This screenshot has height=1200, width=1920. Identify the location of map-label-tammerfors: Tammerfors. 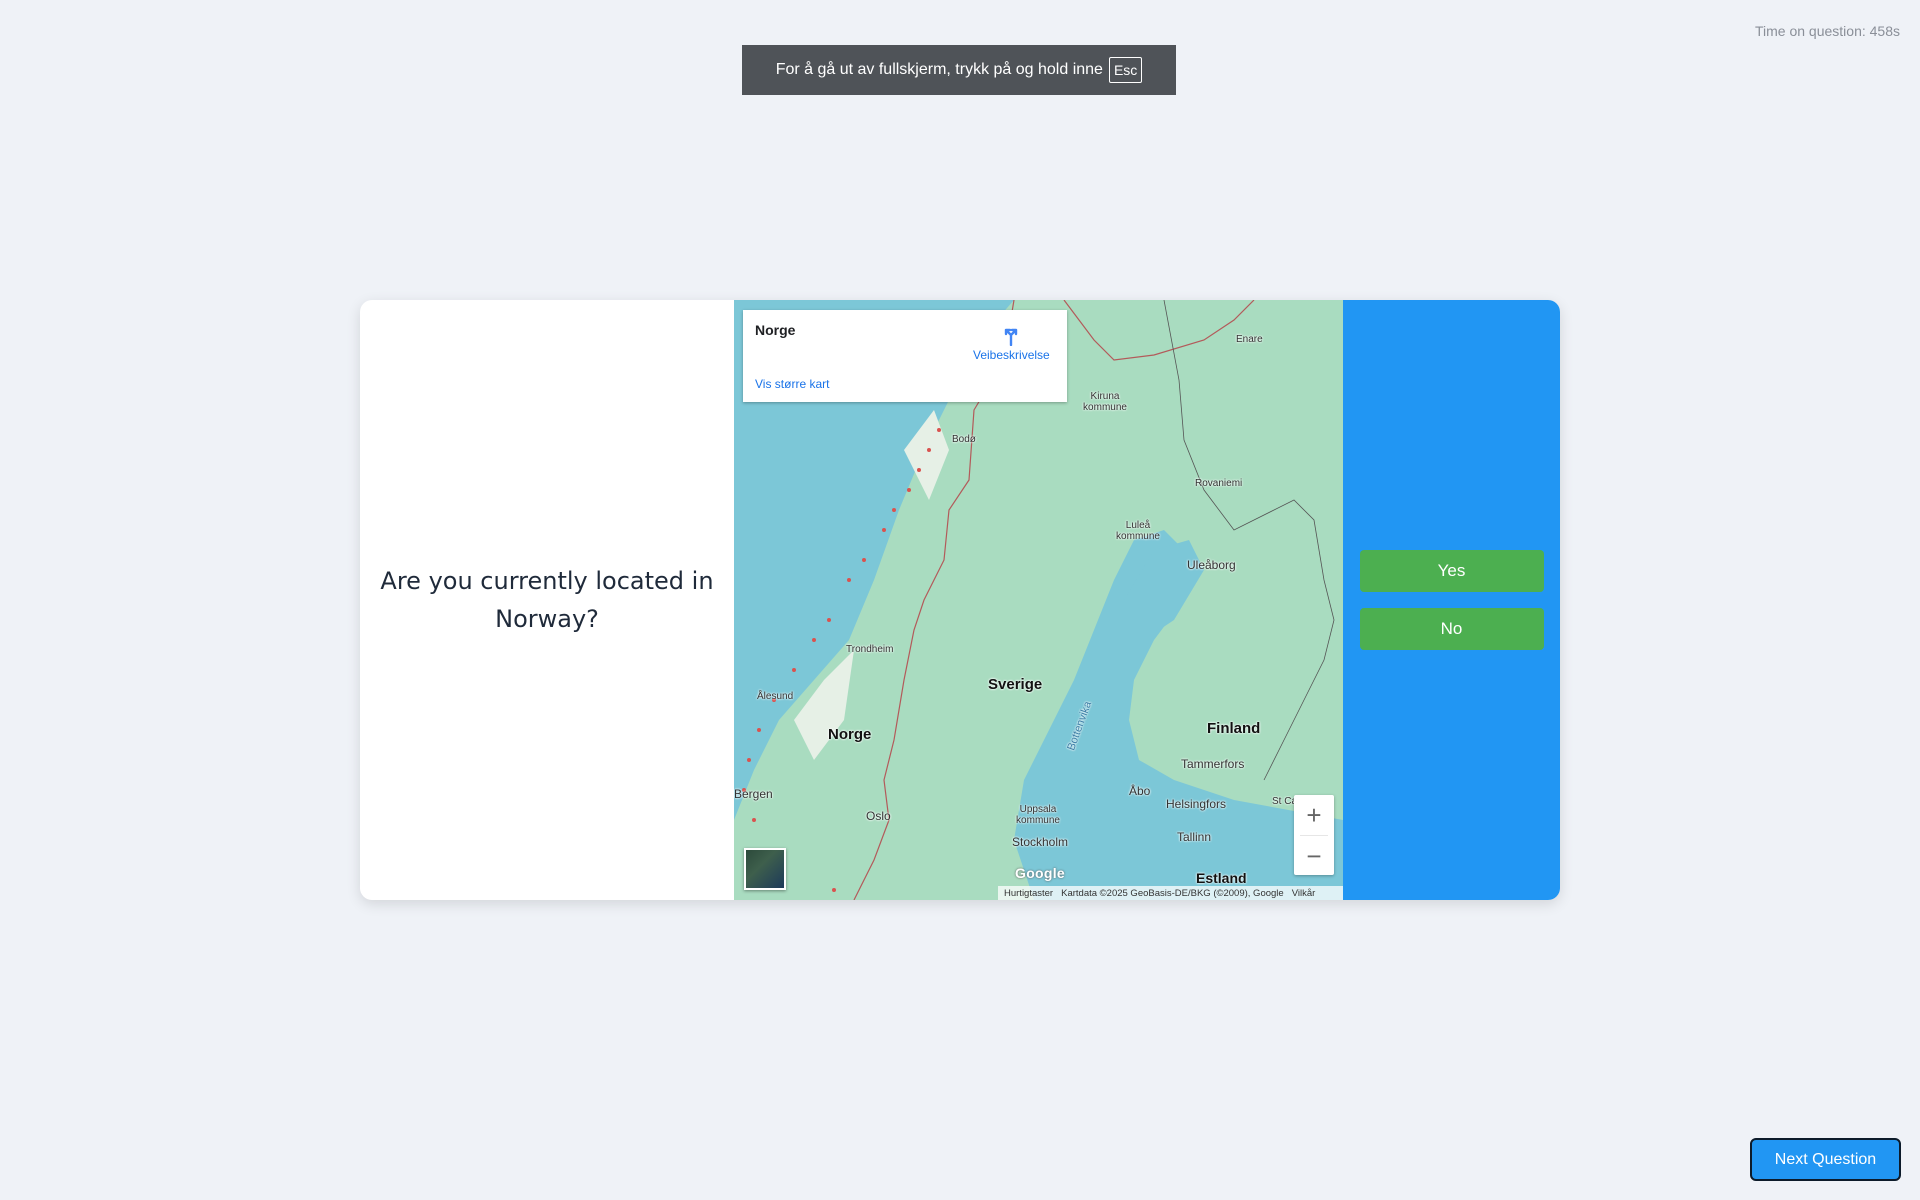
(1213, 764).